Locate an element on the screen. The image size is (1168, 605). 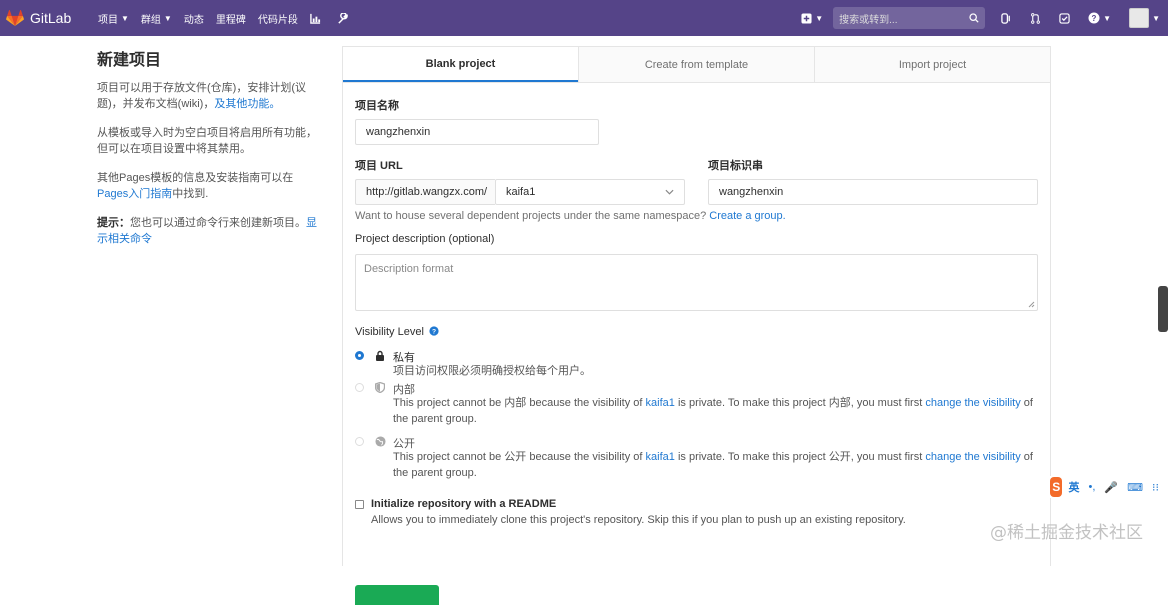
readme-checkbox is located at coordinates (359, 504).